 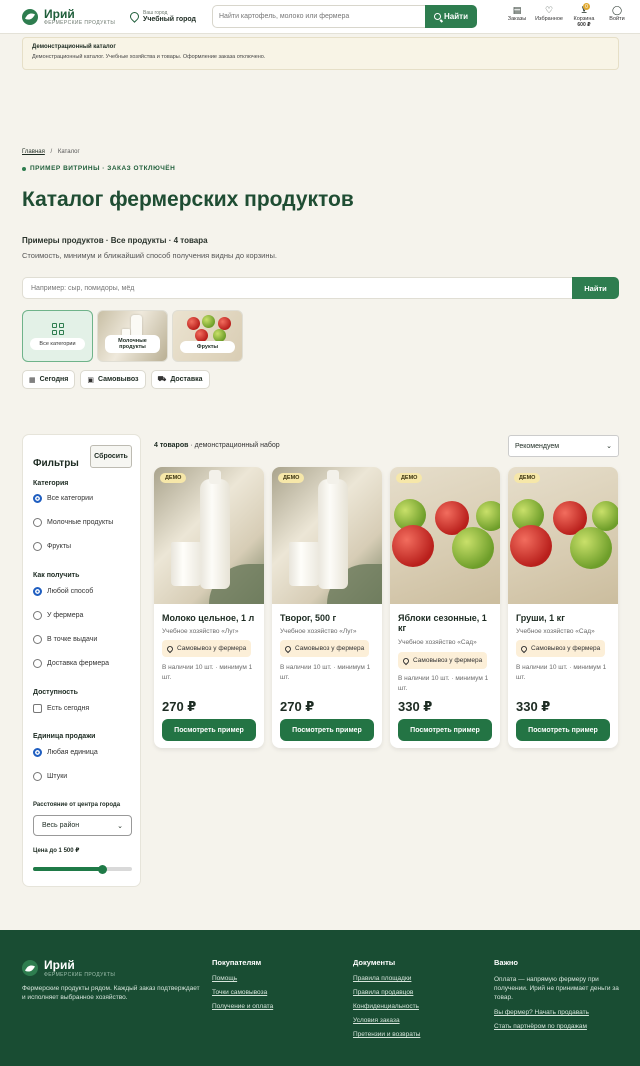 I want to click on radio-method-any: Любой способ, so click(x=63, y=591).